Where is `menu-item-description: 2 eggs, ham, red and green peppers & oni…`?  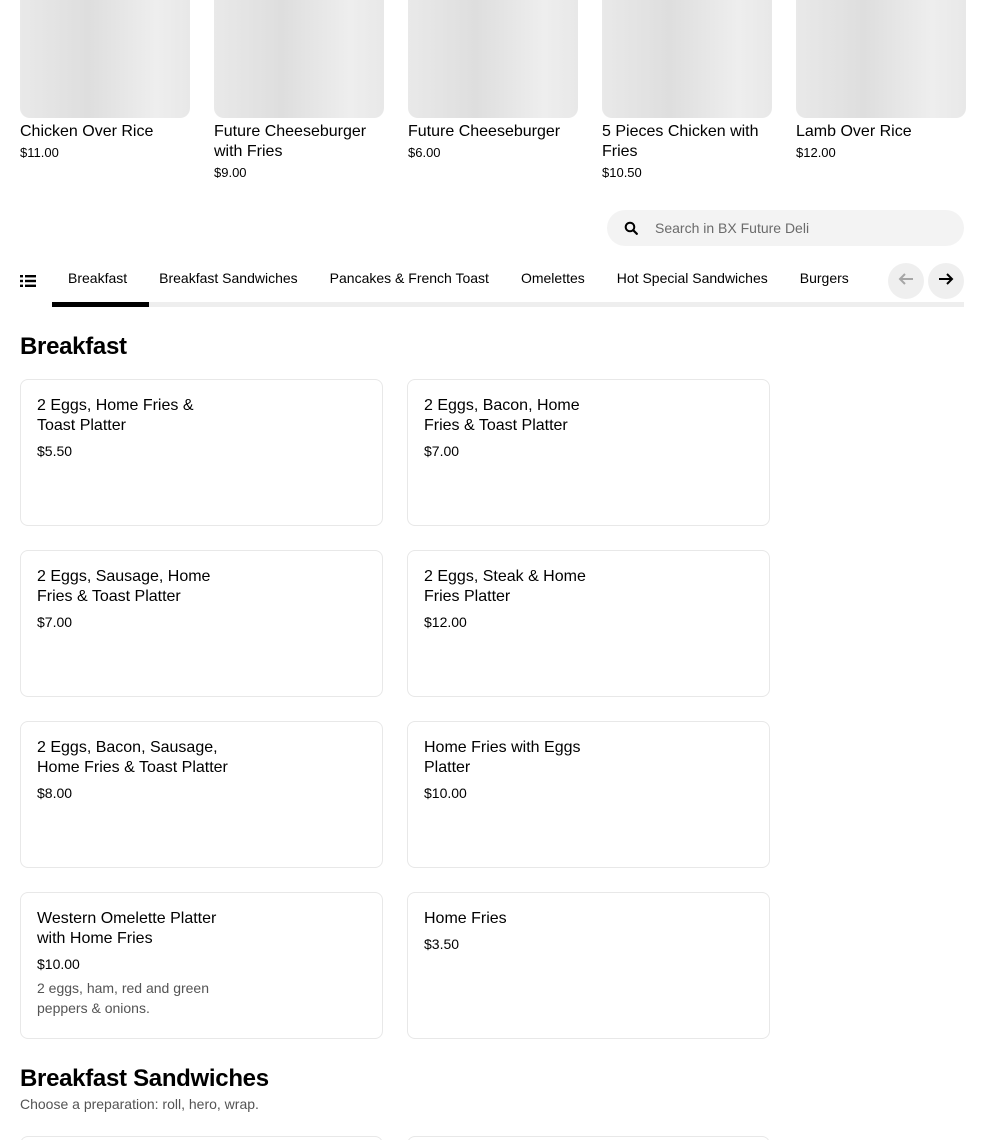
menu-item-description: 2 eggs, ham, red and green peppers & oni… is located at coordinates (123, 998).